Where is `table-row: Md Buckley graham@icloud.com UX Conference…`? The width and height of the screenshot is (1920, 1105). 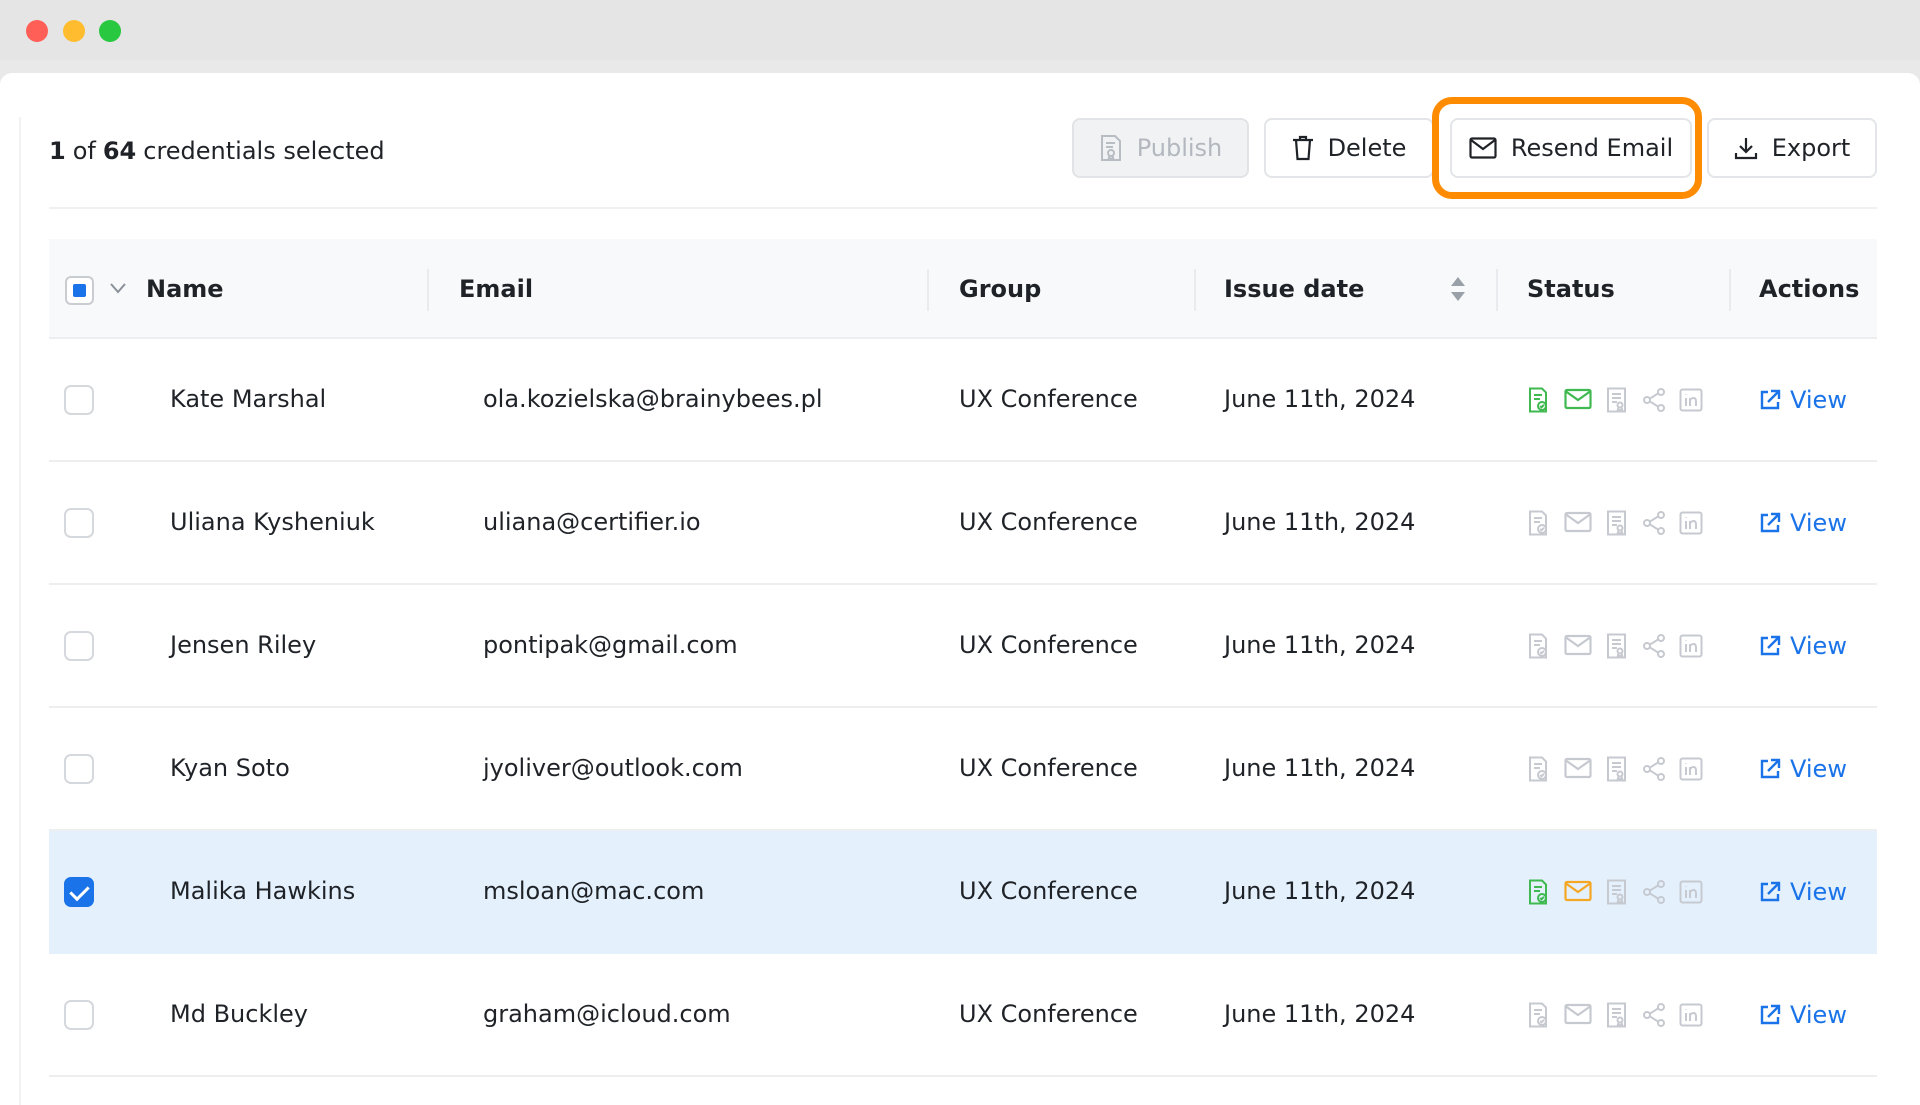
table-row: Md Buckley graham@icloud.com UX Conference… is located at coordinates (963, 1015).